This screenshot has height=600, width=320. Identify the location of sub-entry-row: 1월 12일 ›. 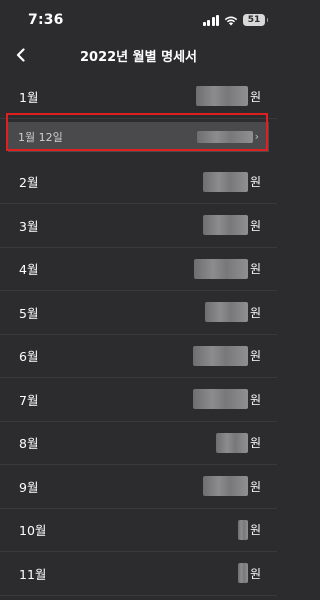
(138, 136).